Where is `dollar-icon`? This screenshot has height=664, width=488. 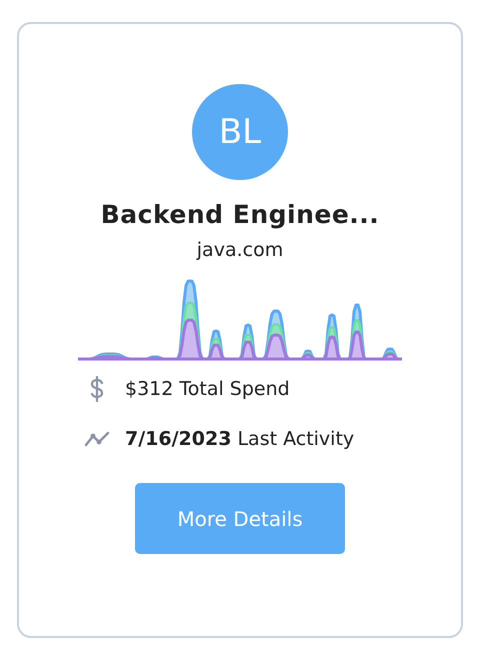
dollar-icon is located at coordinates (97, 389).